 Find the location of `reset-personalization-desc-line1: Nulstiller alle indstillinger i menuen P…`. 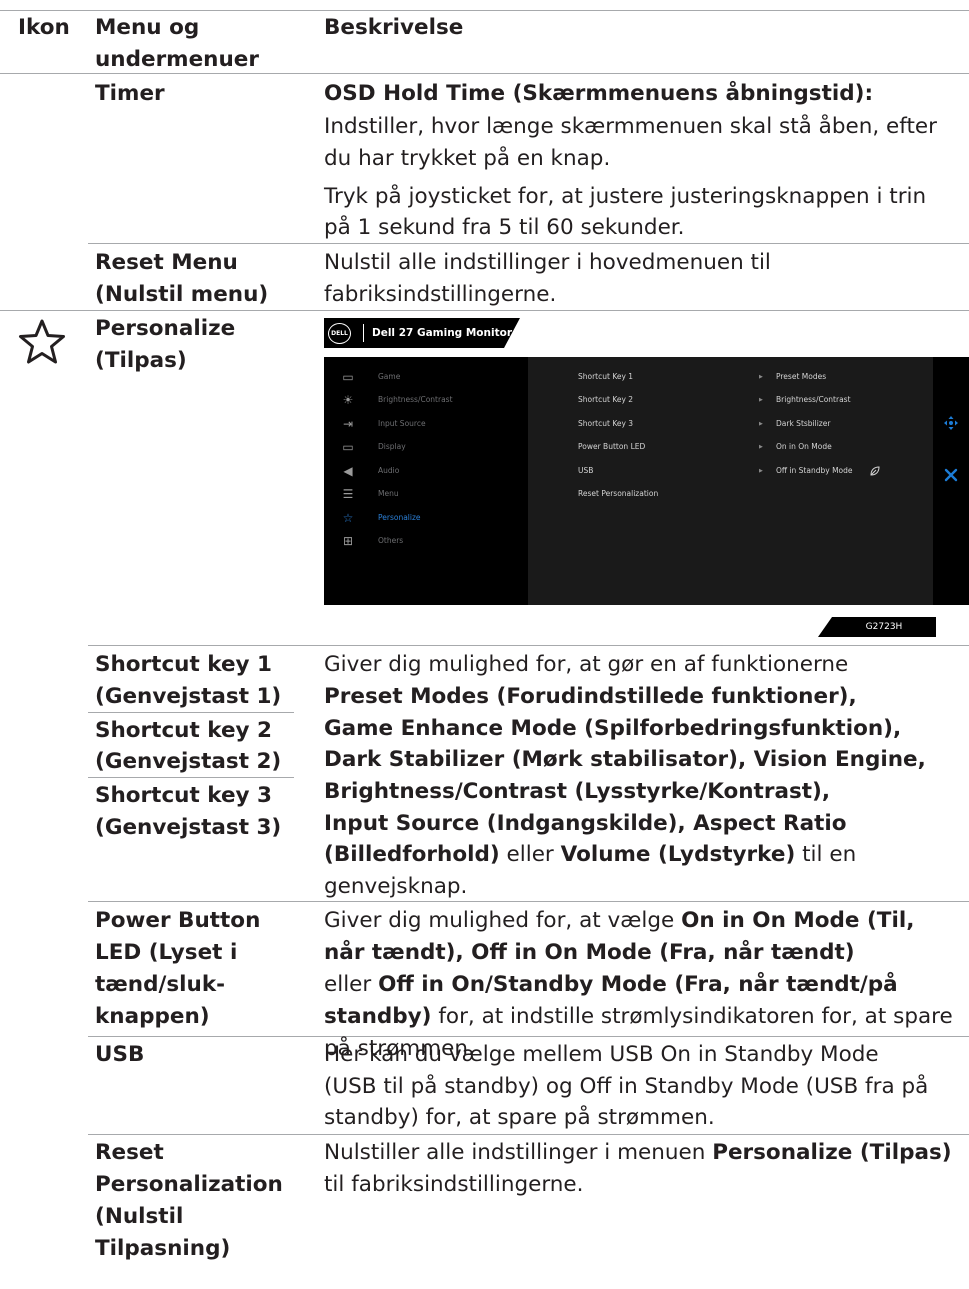

reset-personalization-desc-line1: Nulstiller alle indstillinger i menuen P… is located at coordinates (638, 1152).